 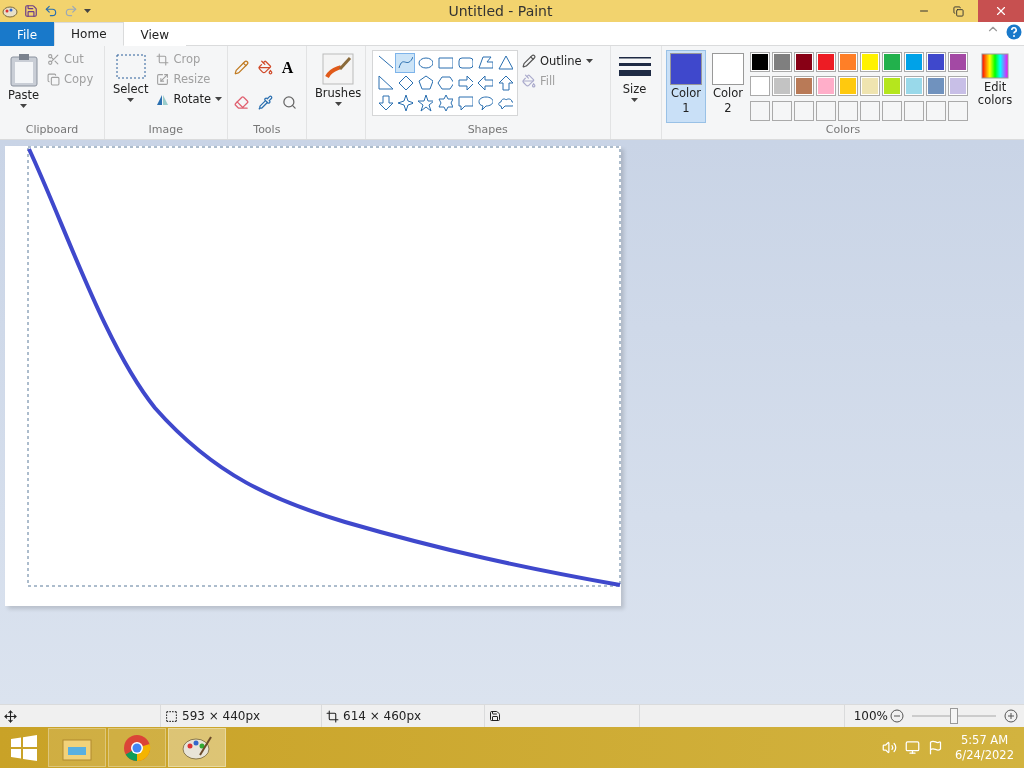 What do you see at coordinates (71, 11) in the screenshot?
I see `redo-icon` at bounding box center [71, 11].